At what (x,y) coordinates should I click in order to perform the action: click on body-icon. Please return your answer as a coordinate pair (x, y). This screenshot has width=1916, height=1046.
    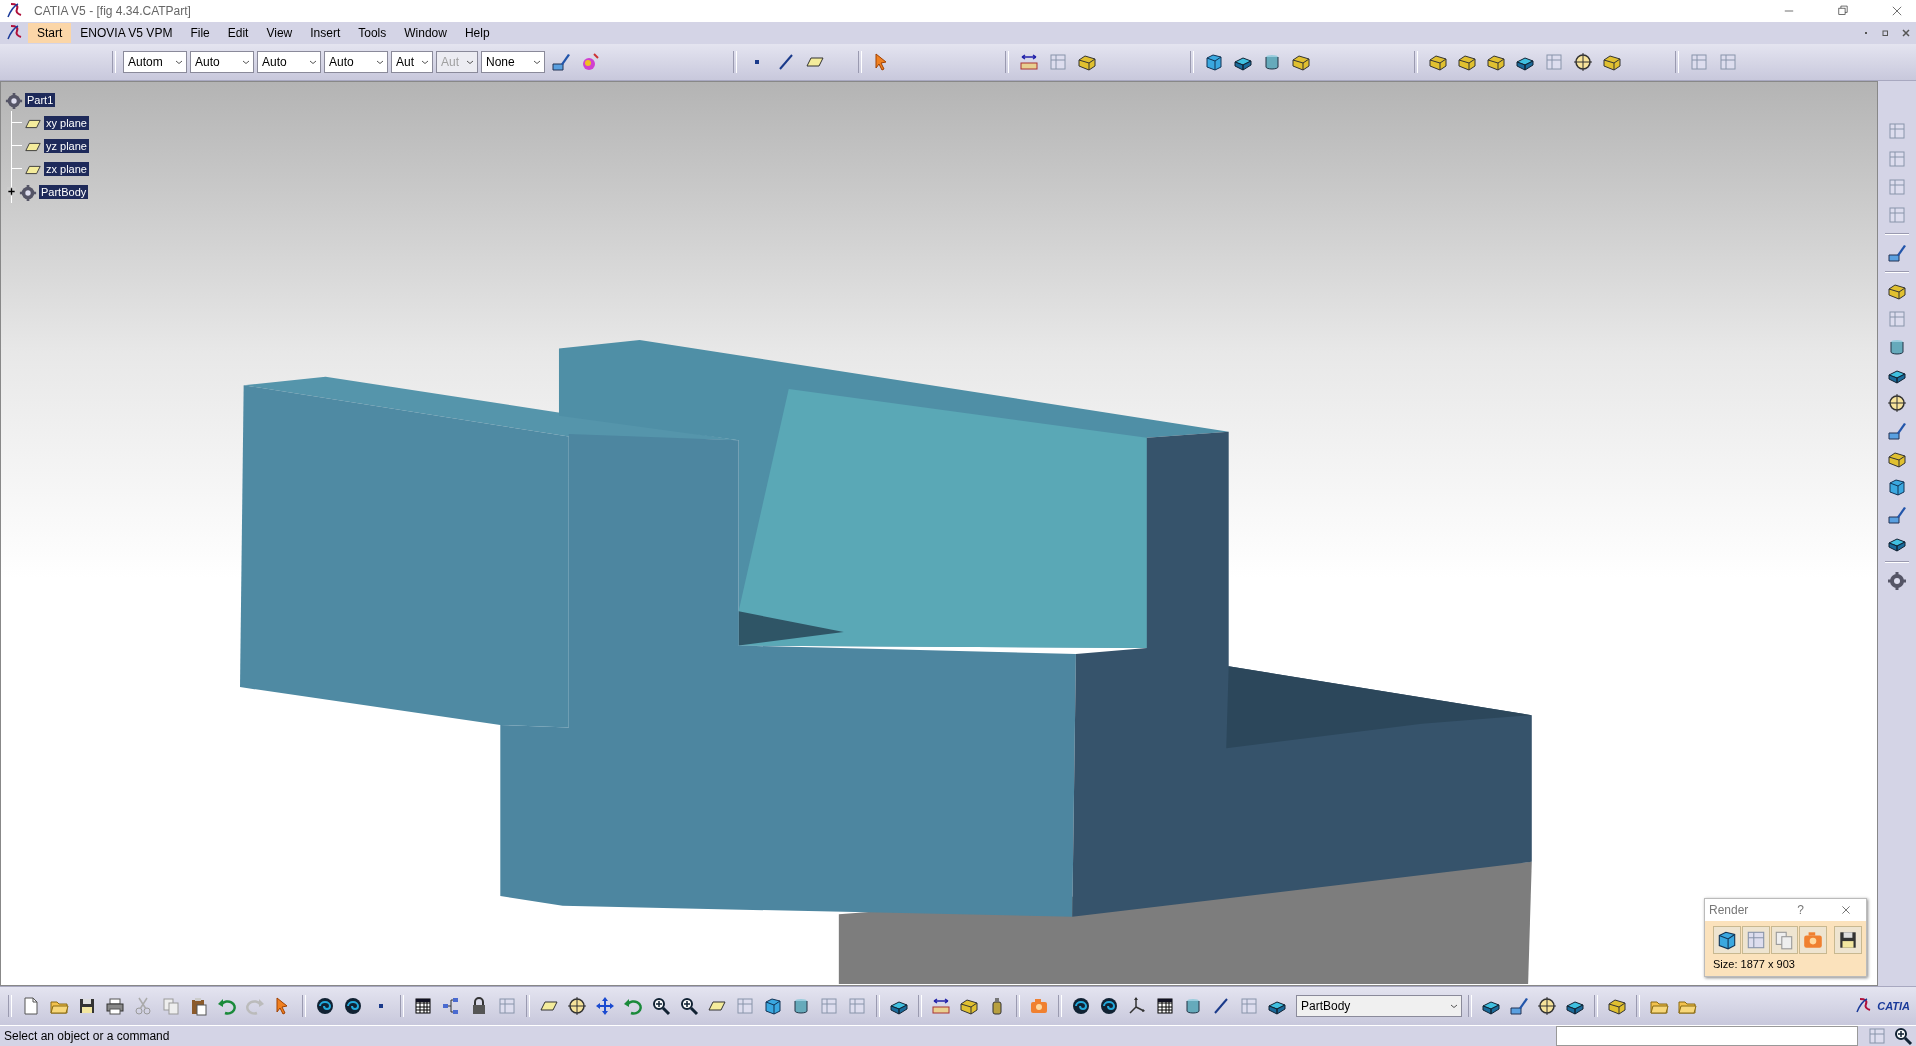
    Looking at the image, I should click on (28, 191).